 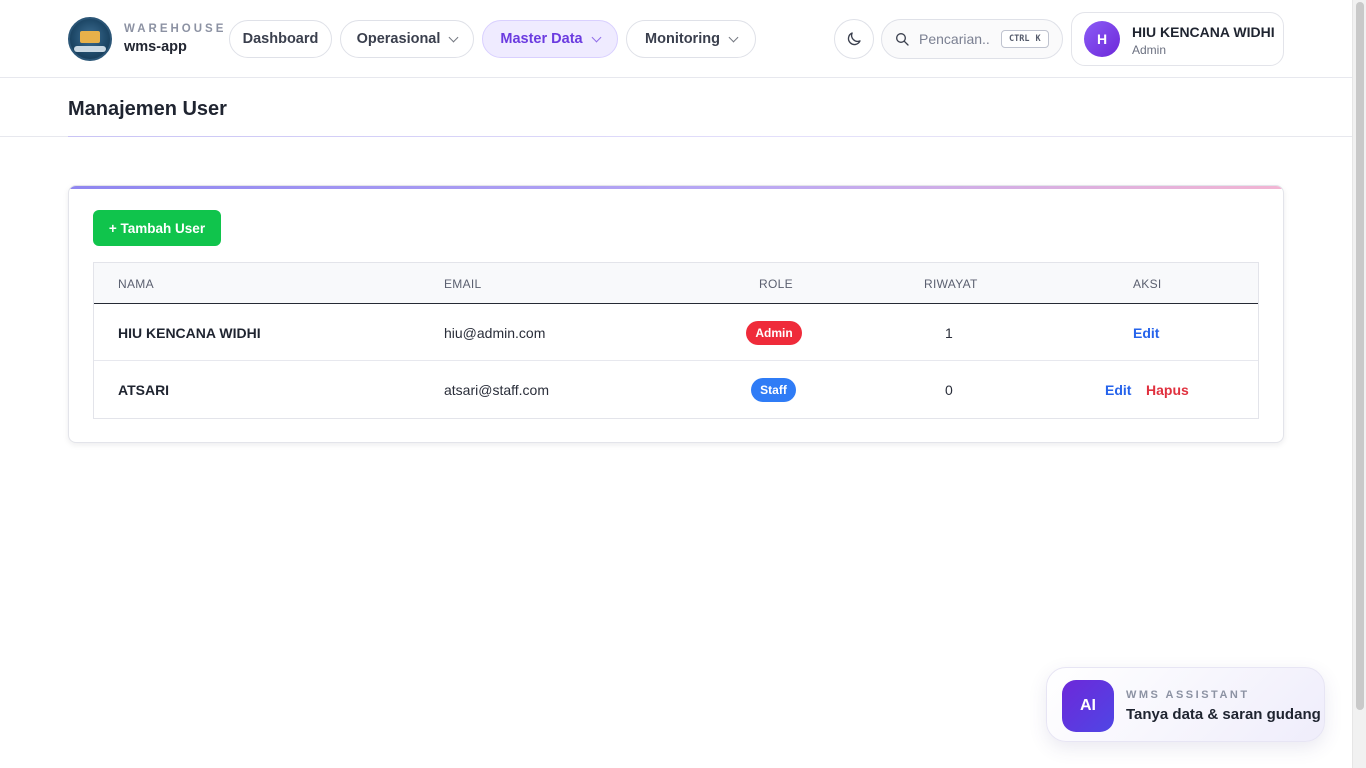 I want to click on ai-assistant-icon: AI, so click(x=1088, y=706).